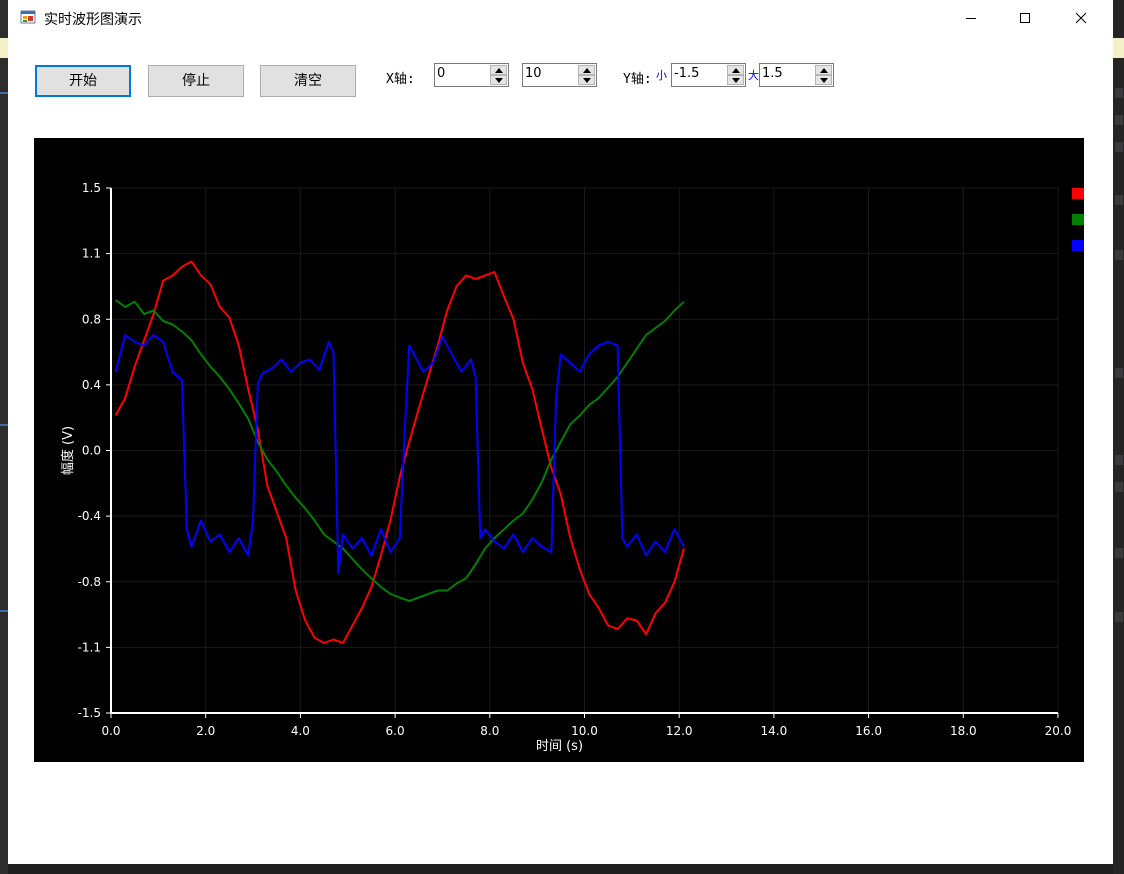 Image resolution: width=1124 pixels, height=874 pixels. Describe the element at coordinates (753, 75) in the screenshot. I see `y-max-label: 大` at that location.